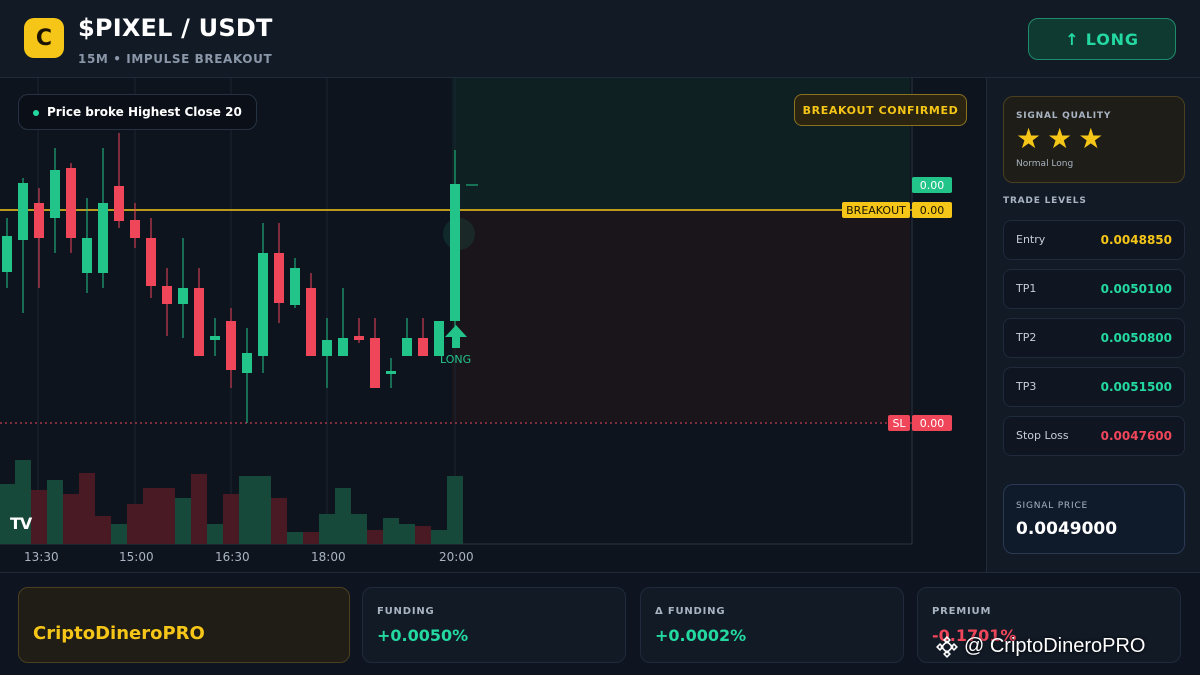 This screenshot has height=675, width=1200. What do you see at coordinates (232, 557) in the screenshot?
I see `time-label: 16:30` at bounding box center [232, 557].